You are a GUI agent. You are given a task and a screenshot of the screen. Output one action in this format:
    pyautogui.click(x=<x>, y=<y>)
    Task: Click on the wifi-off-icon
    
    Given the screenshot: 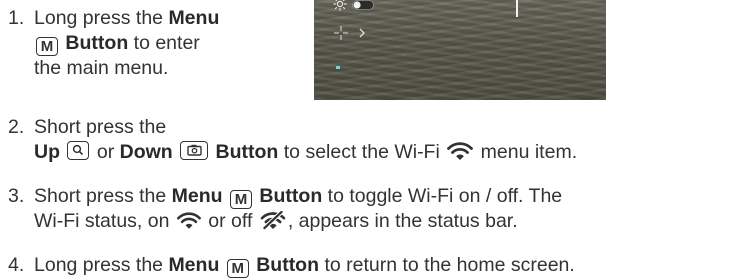 What is the action you would take?
    pyautogui.click(x=273, y=220)
    